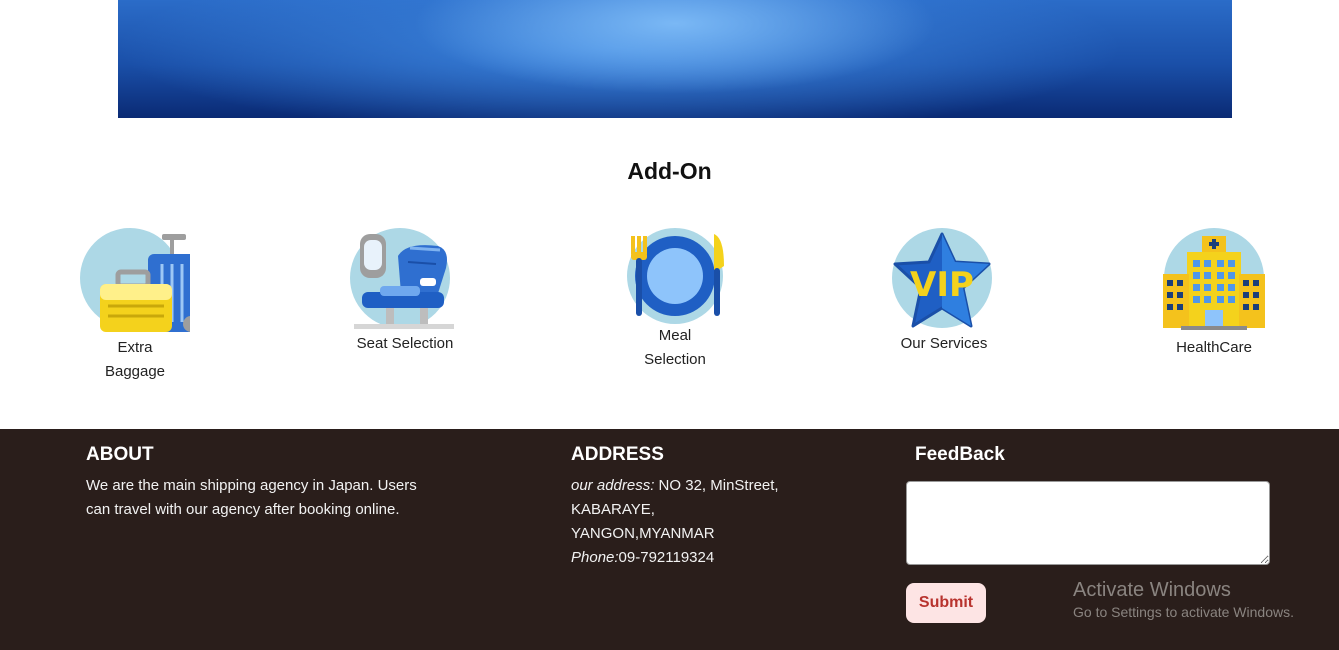  Describe the element at coordinates (960, 454) in the screenshot. I see `feedback-heading: FeedBack` at that location.